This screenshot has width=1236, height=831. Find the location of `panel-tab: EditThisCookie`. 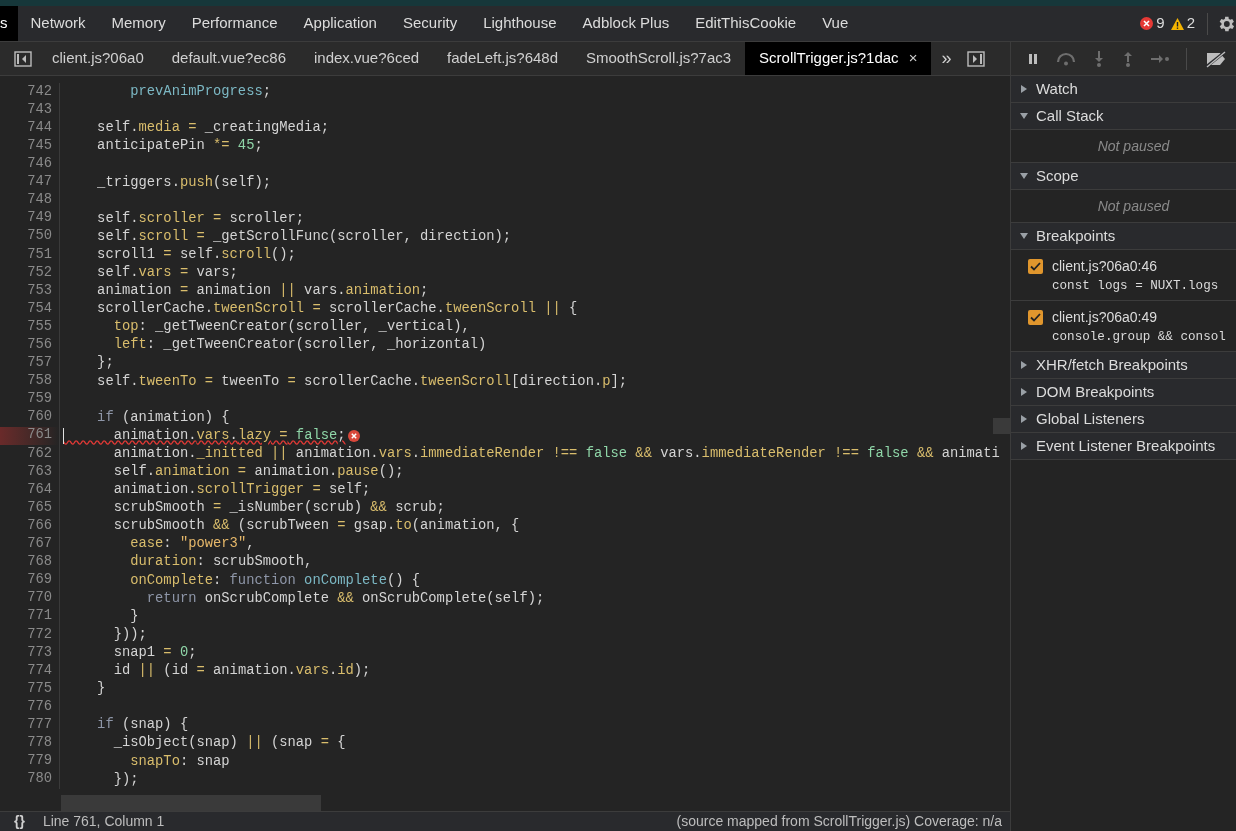

panel-tab: EditThisCookie is located at coordinates (746, 23).